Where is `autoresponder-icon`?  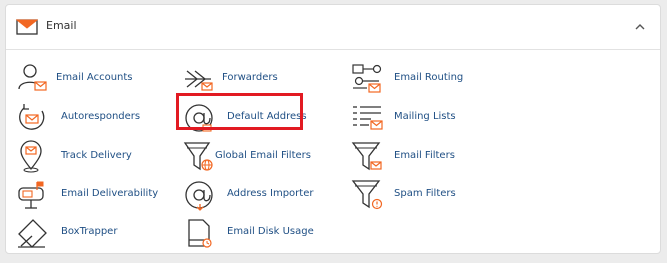
autoresponder-icon is located at coordinates (32, 117).